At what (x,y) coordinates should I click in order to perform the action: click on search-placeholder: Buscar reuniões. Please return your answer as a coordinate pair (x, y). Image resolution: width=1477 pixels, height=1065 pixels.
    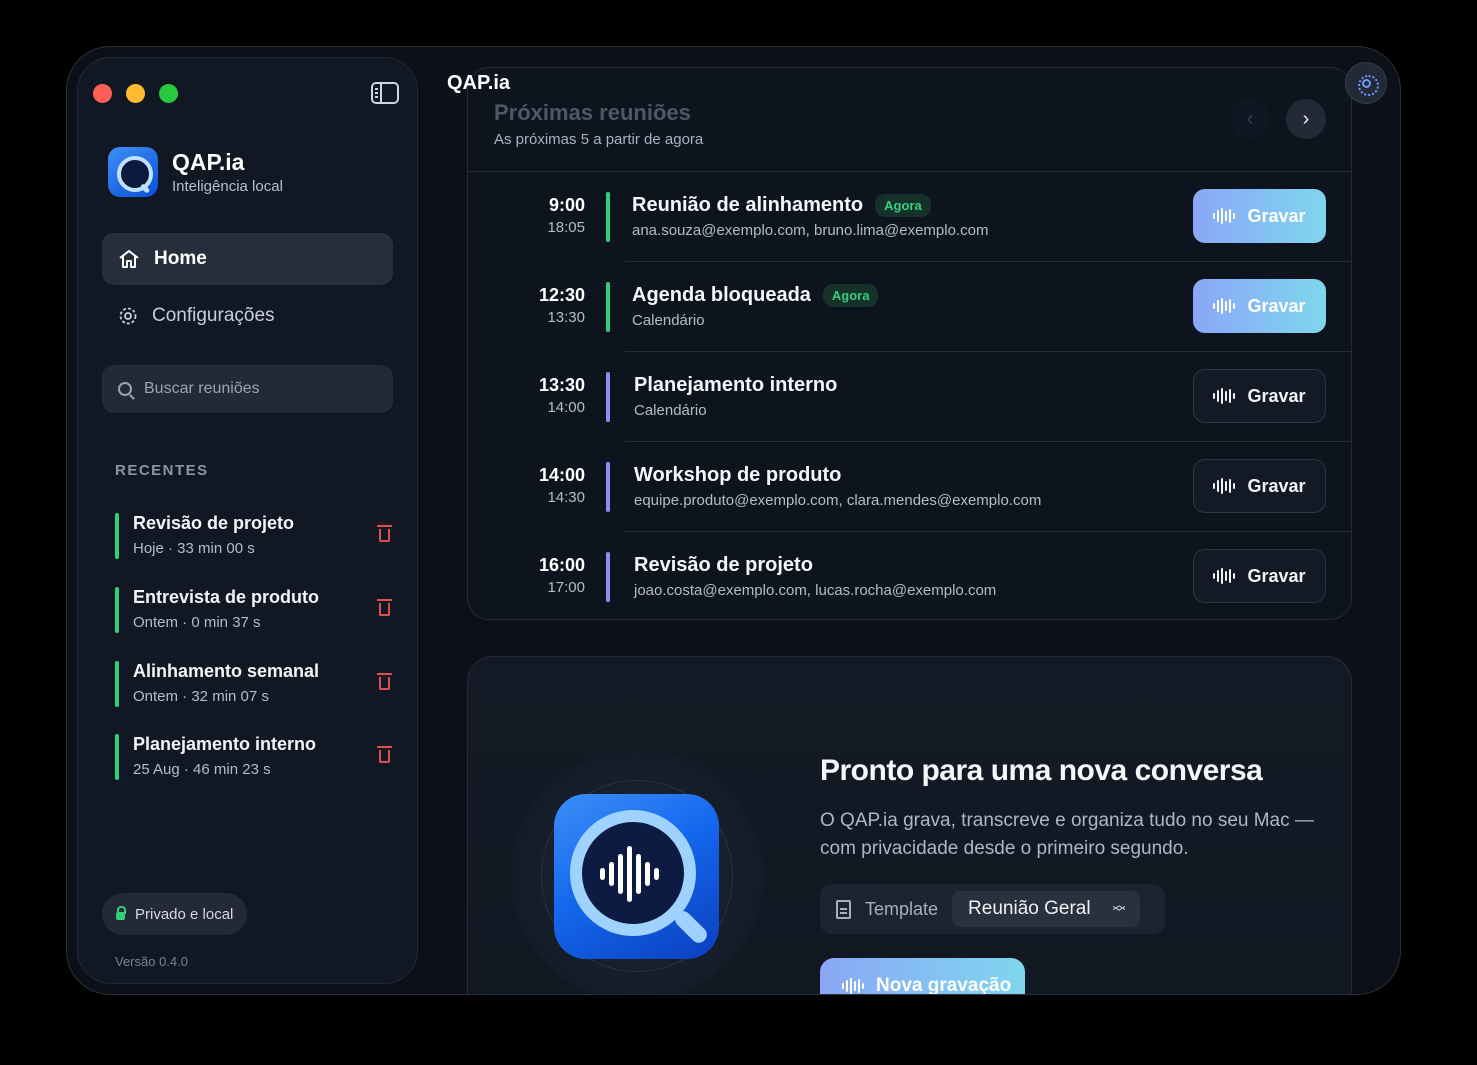
    Looking at the image, I should click on (202, 388).